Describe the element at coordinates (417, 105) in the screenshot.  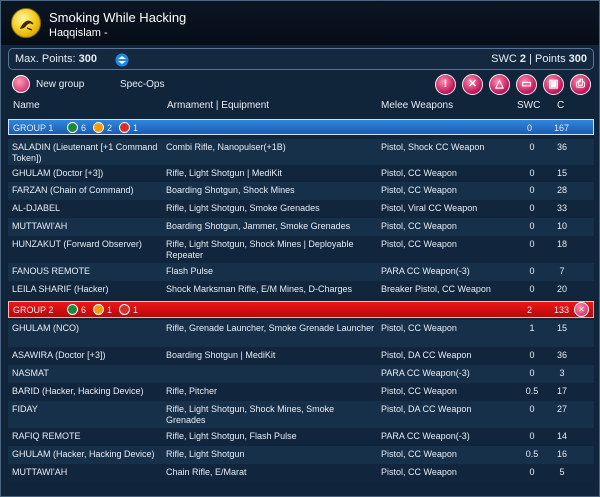
I see `col-melee: Melee Weapons` at that location.